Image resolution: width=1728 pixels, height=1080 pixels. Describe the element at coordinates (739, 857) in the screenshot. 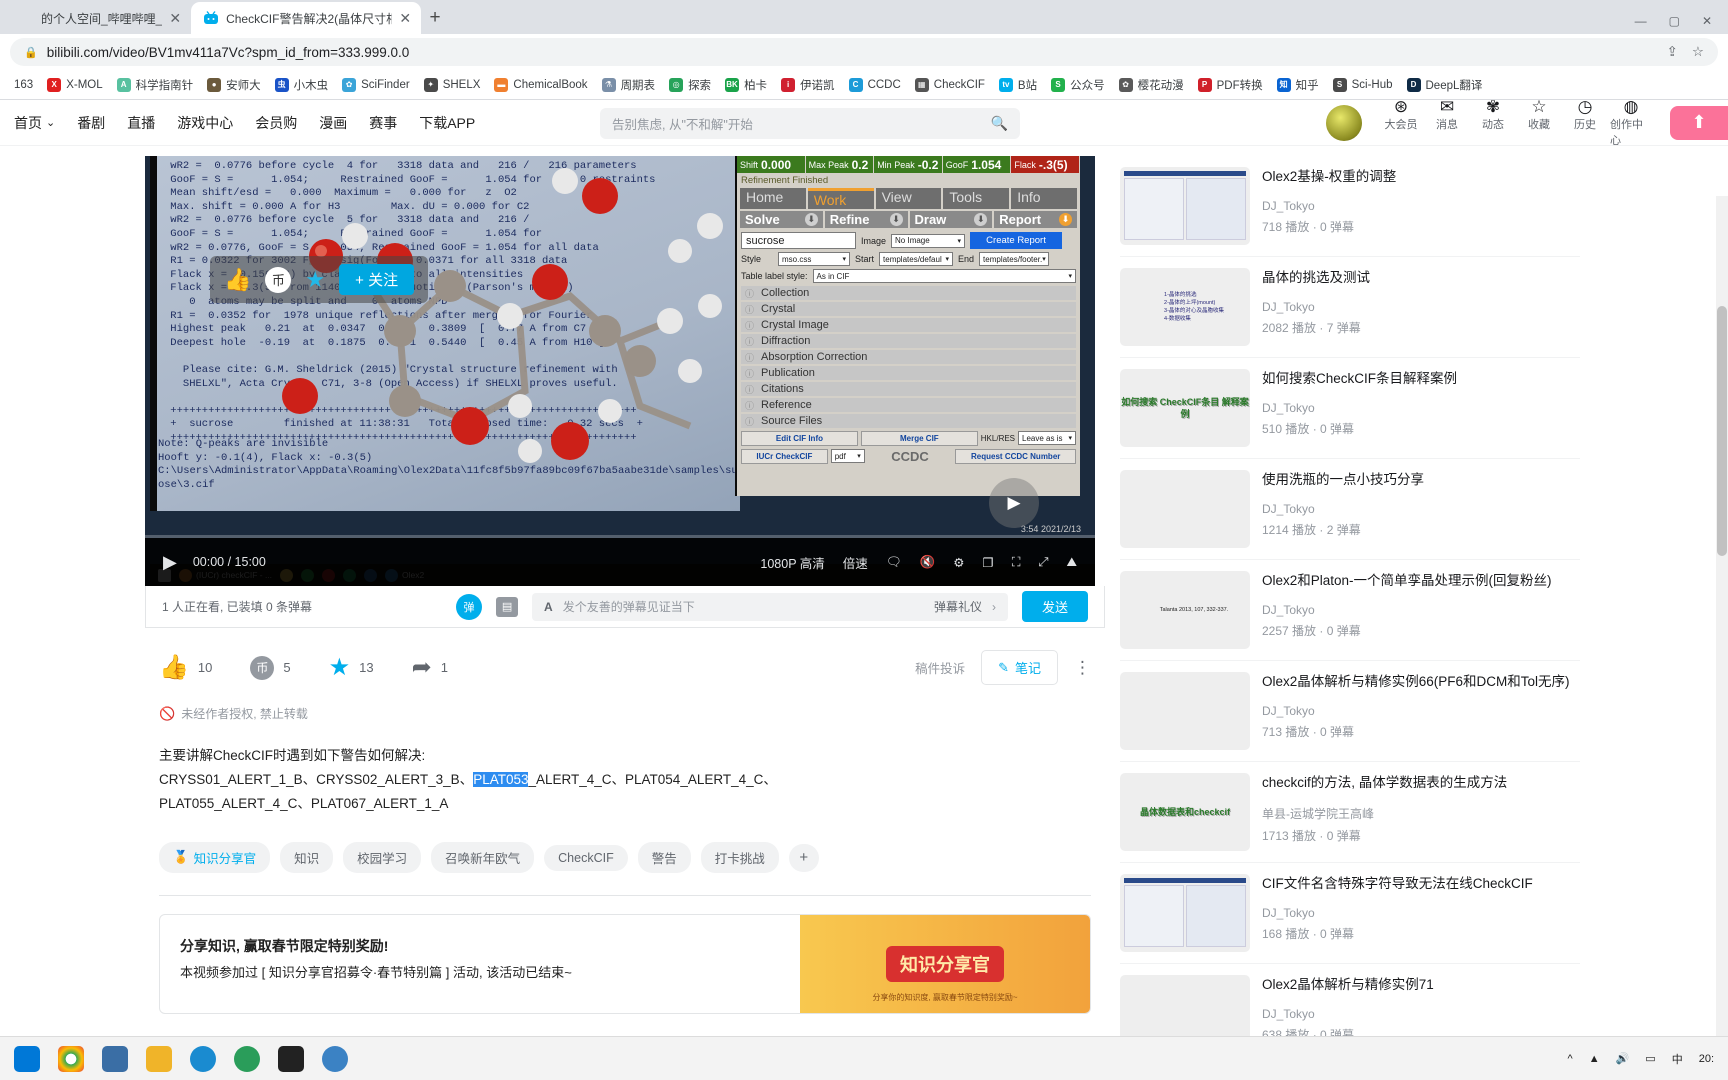

I see `tag-打卡挑战: 打卡挑战` at that location.